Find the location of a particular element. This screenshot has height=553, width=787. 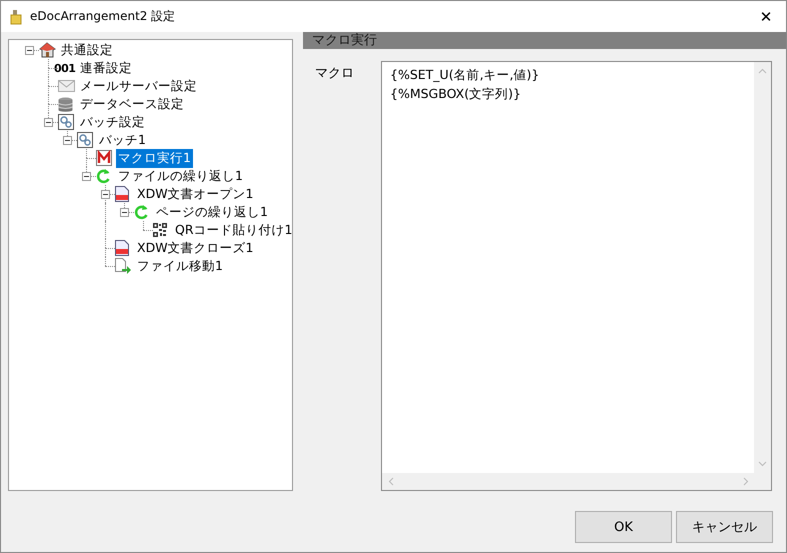

close-button: ✕ is located at coordinates (766, 17).